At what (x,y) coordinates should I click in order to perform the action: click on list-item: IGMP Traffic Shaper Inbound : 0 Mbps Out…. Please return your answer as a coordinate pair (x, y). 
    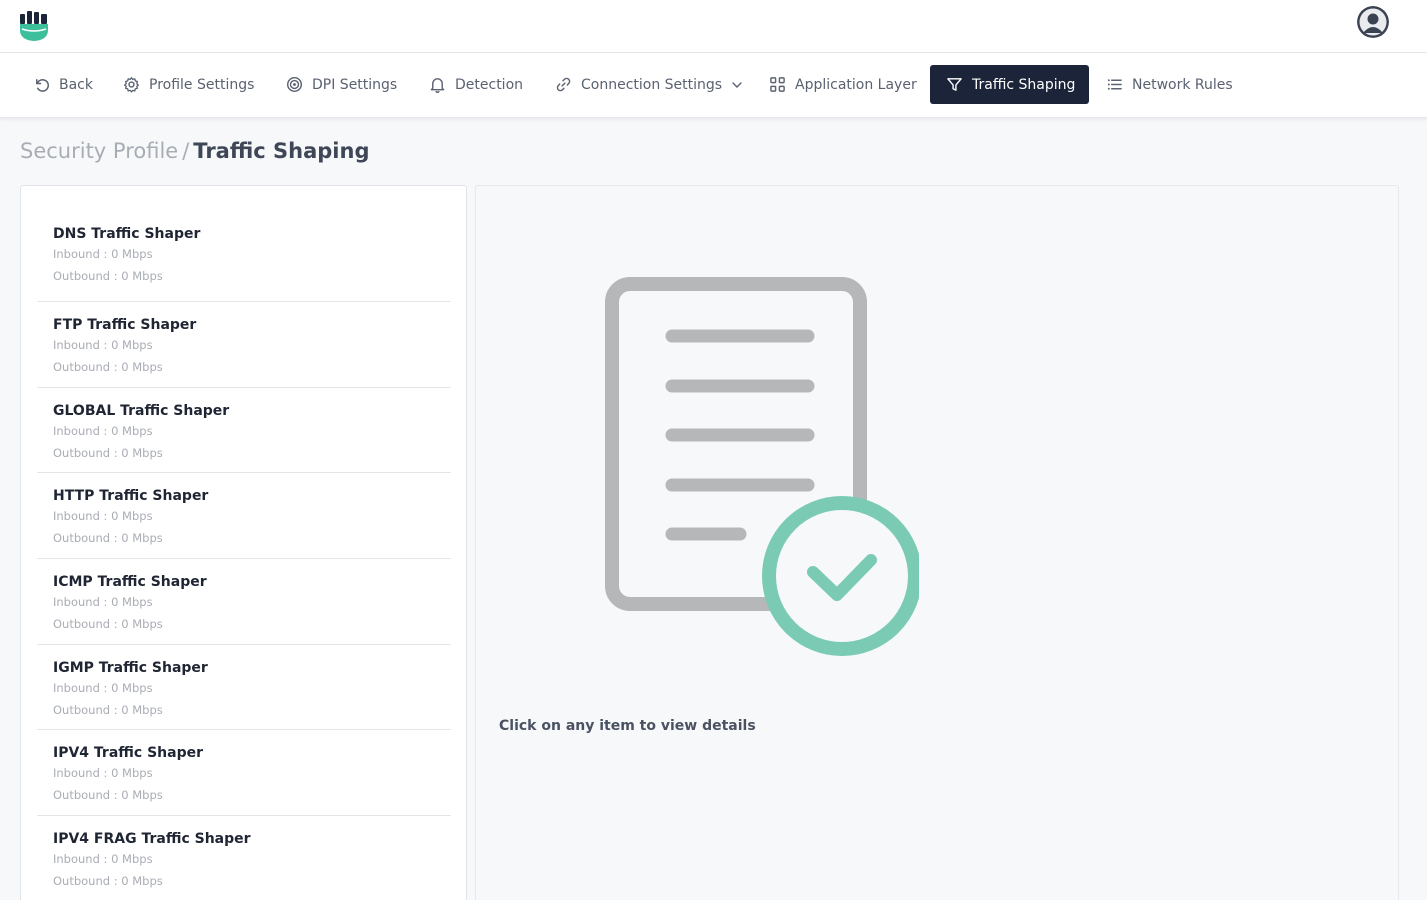
    Looking at the image, I should click on (244, 688).